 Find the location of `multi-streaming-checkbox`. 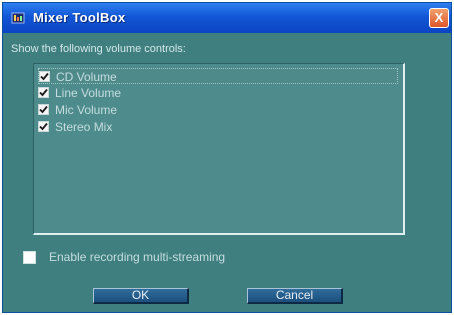

multi-streaming-checkbox is located at coordinates (29, 257).